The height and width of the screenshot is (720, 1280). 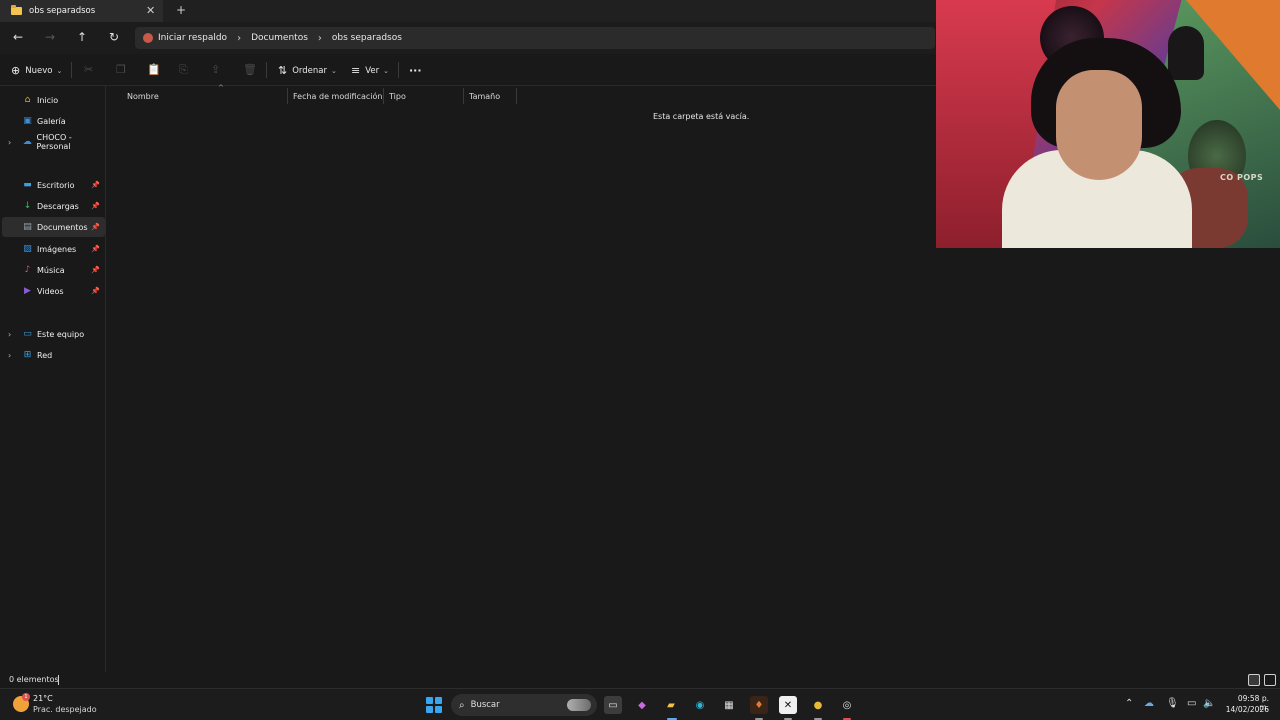 What do you see at coordinates (150, 10) in the screenshot?
I see `close-tab-icon: ✕` at bounding box center [150, 10].